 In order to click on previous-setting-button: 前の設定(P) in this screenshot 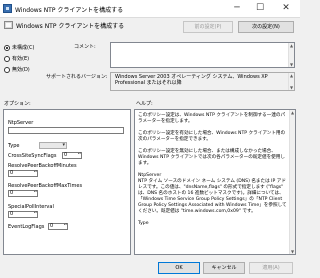, I will do `click(208, 27)`.